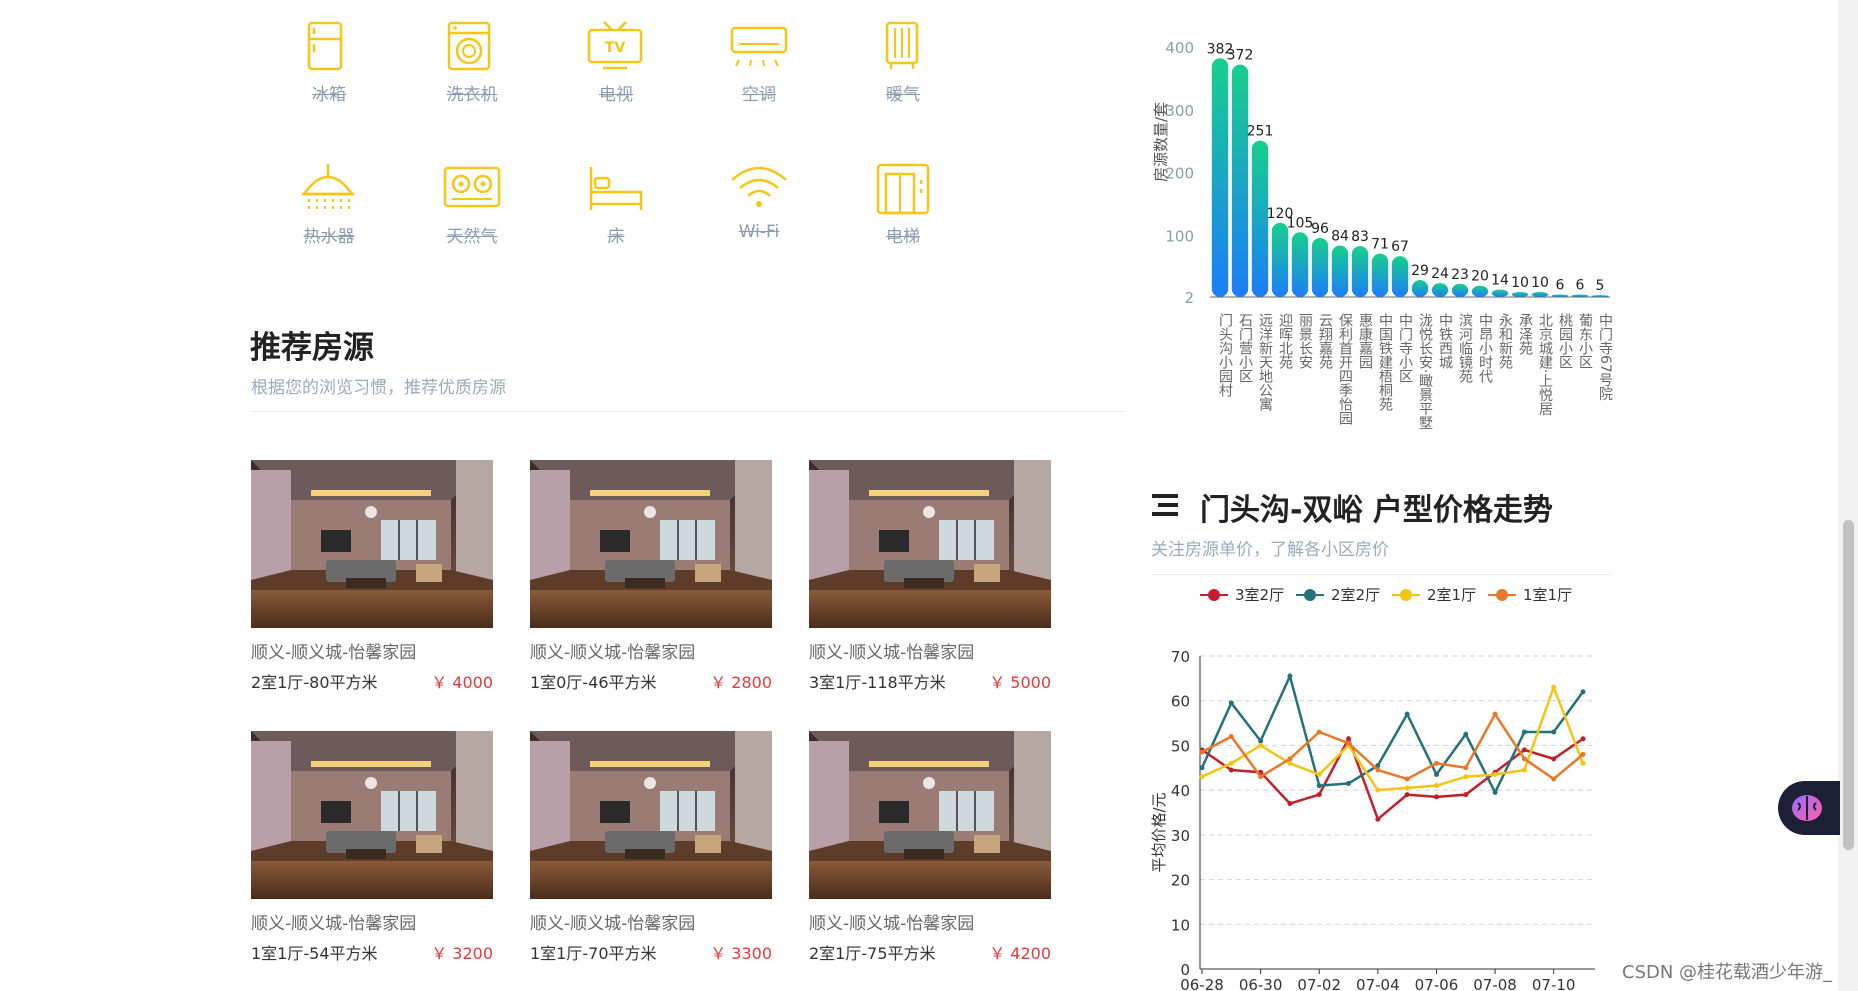  Describe the element at coordinates (651, 576) in the screenshot. I see `listing-card: 顺义-顺义城-怡馨家园 1室0厅-46平方米 ￥ 2800` at that location.